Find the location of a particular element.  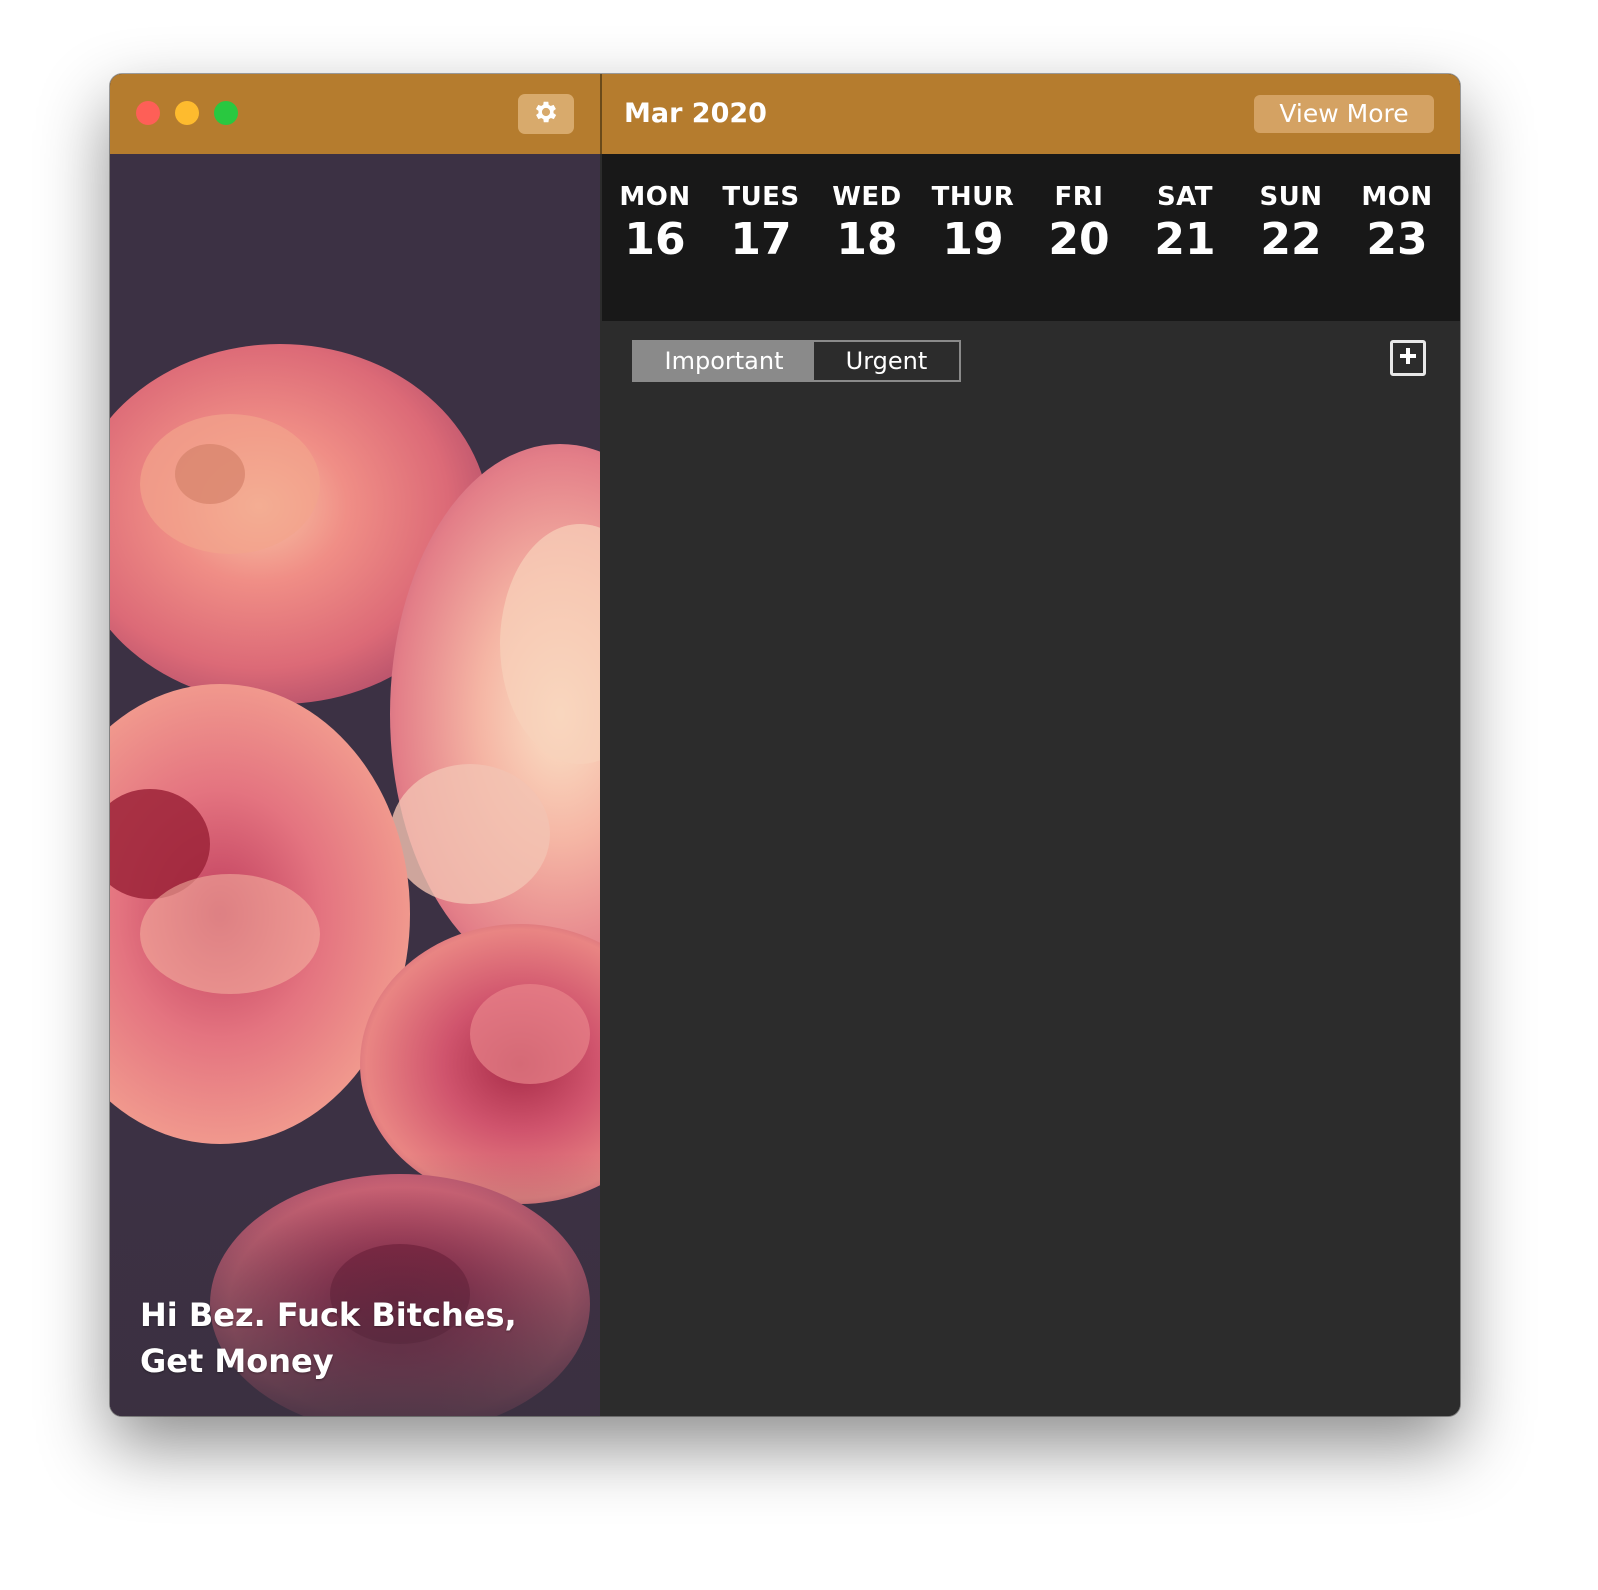

priority-segmented-control: Important Urgent is located at coordinates (796, 361).